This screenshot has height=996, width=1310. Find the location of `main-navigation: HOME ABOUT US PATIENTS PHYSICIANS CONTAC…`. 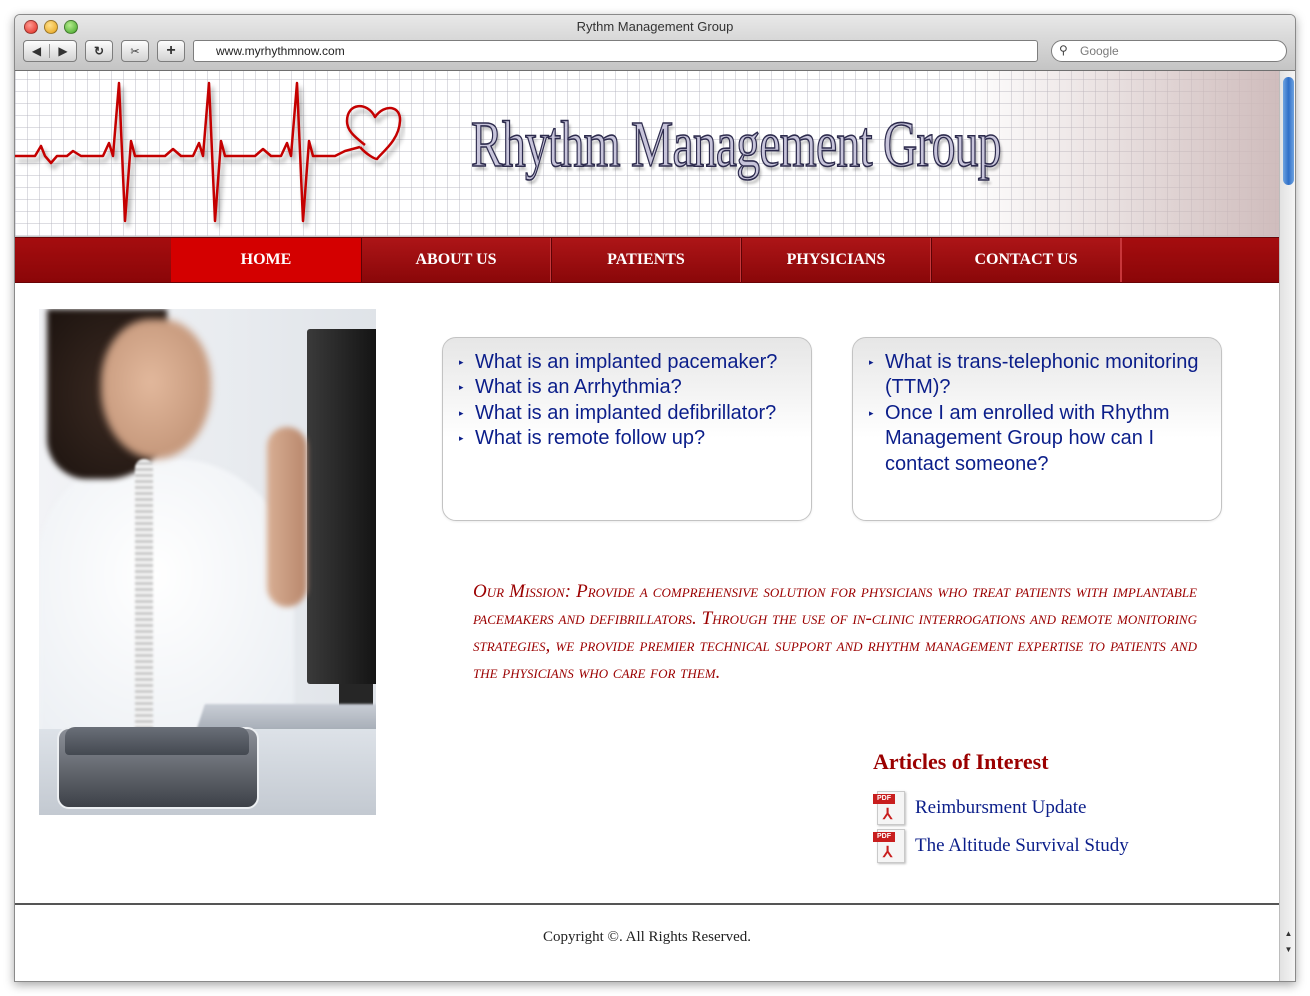

main-navigation: HOME ABOUT US PATIENTS PHYSICIANS CONTAC… is located at coordinates (647, 260).